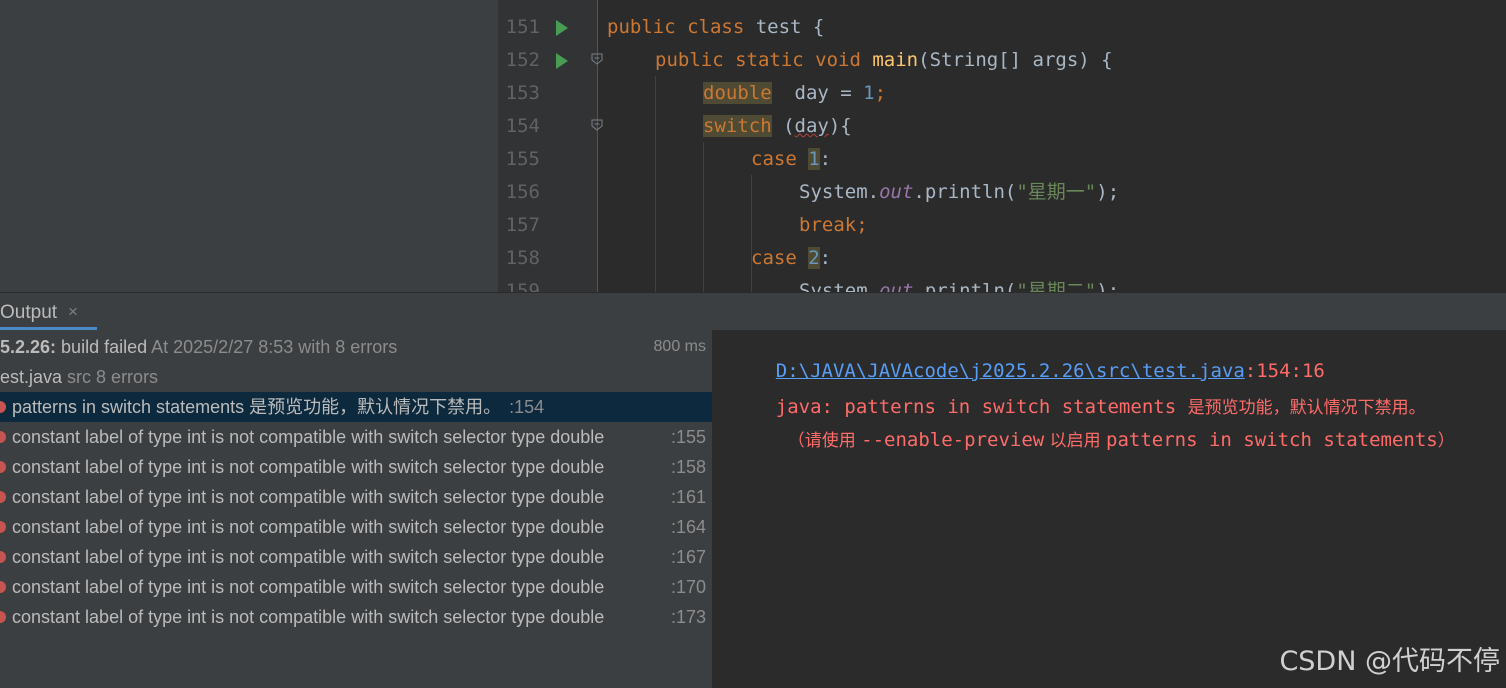  I want to click on keyword: break;, so click(833, 225).